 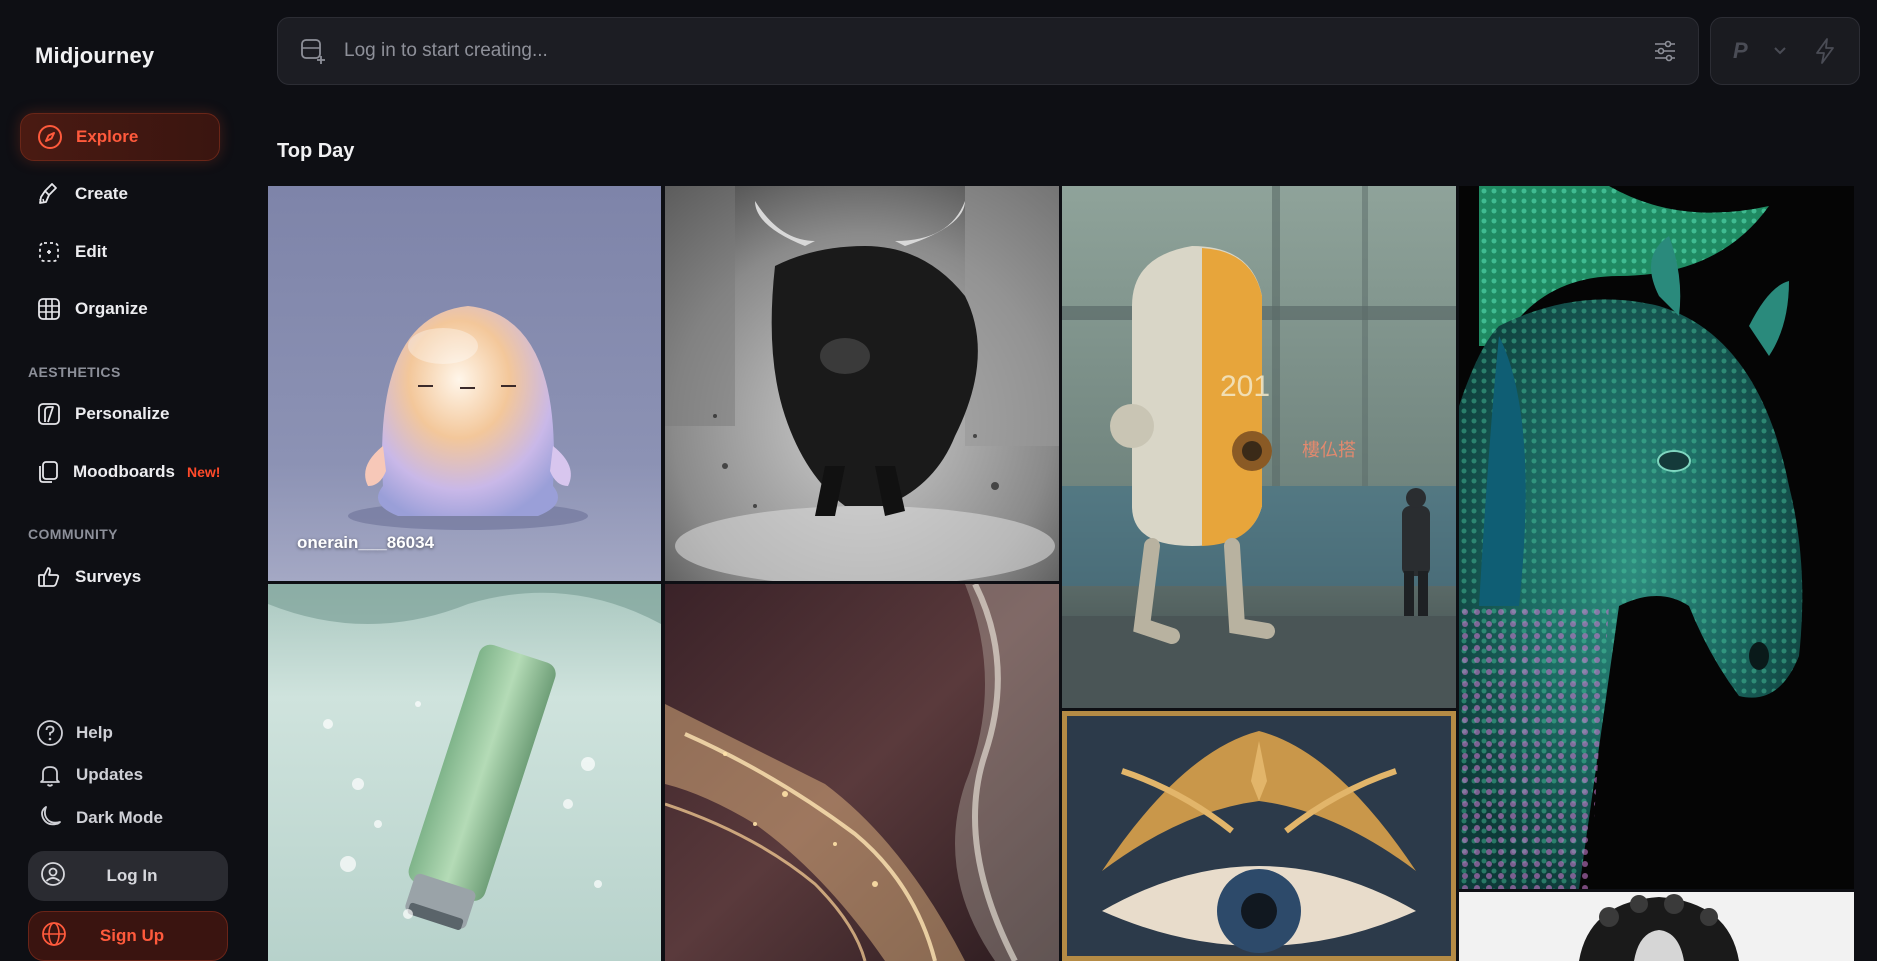 I want to click on gallery-tile-portrait, so click(x=1656, y=926).